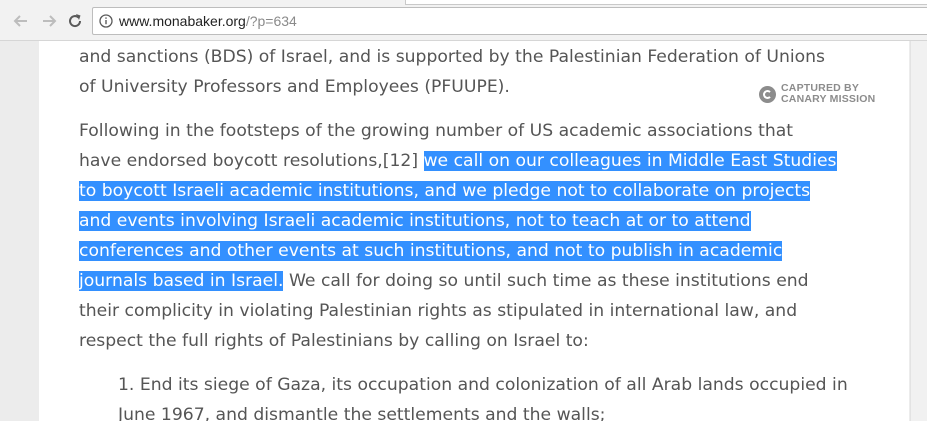  Describe the element at coordinates (181, 281) in the screenshot. I see `selected-text: journals based in Israel.` at that location.